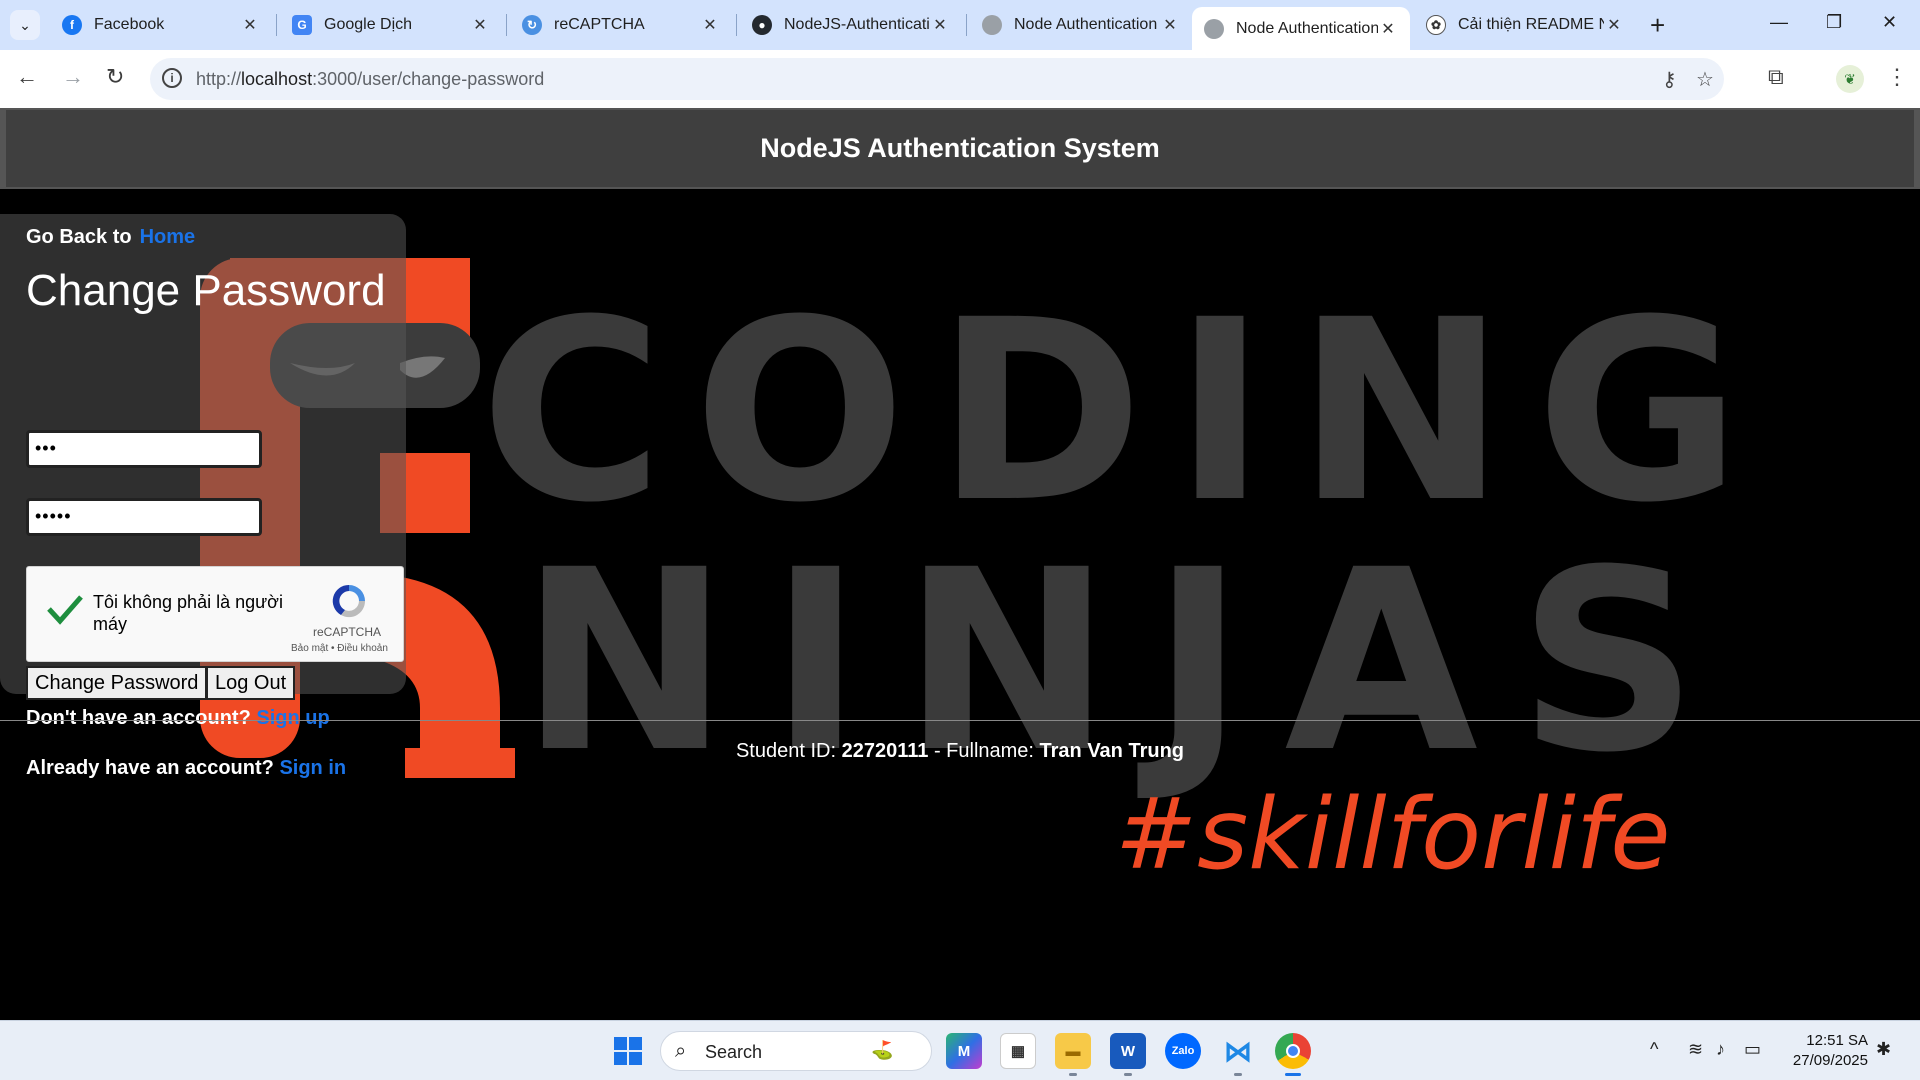 The image size is (1920, 1080). I want to click on restore-icon: ❐, so click(1834, 22).